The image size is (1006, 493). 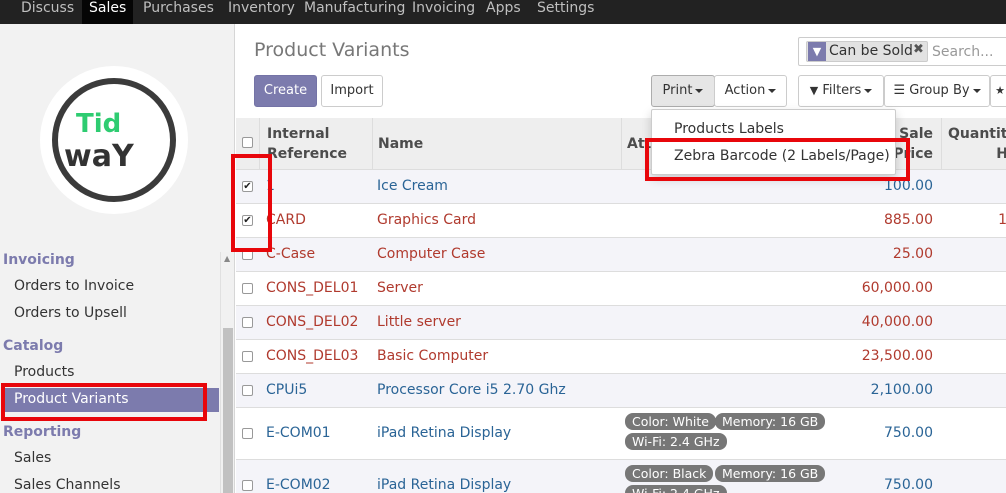 I want to click on table-row: C-Case Computer Case 25.00 0, so click(x=621, y=255).